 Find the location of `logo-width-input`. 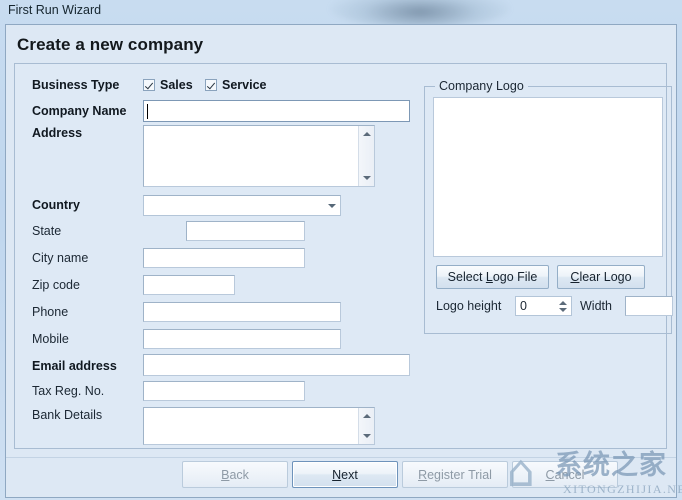

logo-width-input is located at coordinates (649, 306).